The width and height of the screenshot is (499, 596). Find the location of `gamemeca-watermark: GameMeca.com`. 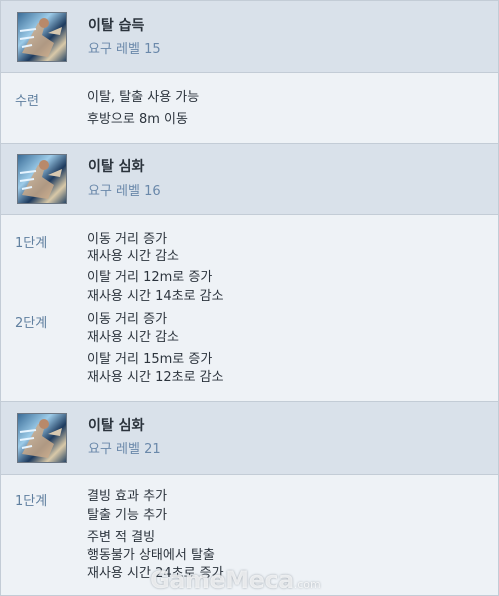

gamemeca-watermark: GameMeca.com is located at coordinates (250, 580).